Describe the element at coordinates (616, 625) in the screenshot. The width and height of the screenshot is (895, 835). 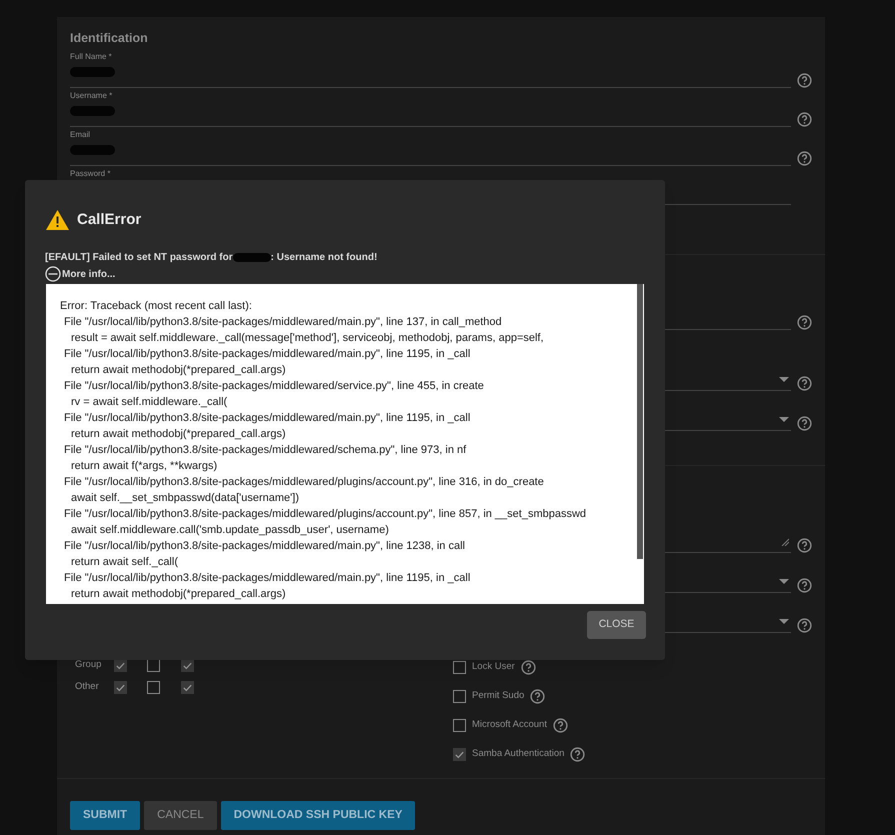
I see `close-button: CLOSE` at that location.